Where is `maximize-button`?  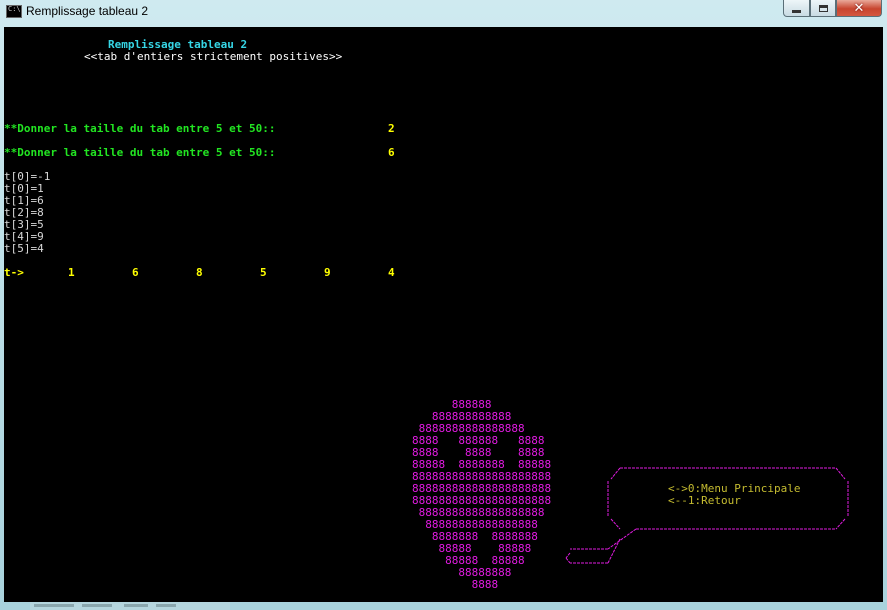
maximize-button is located at coordinates (823, 8).